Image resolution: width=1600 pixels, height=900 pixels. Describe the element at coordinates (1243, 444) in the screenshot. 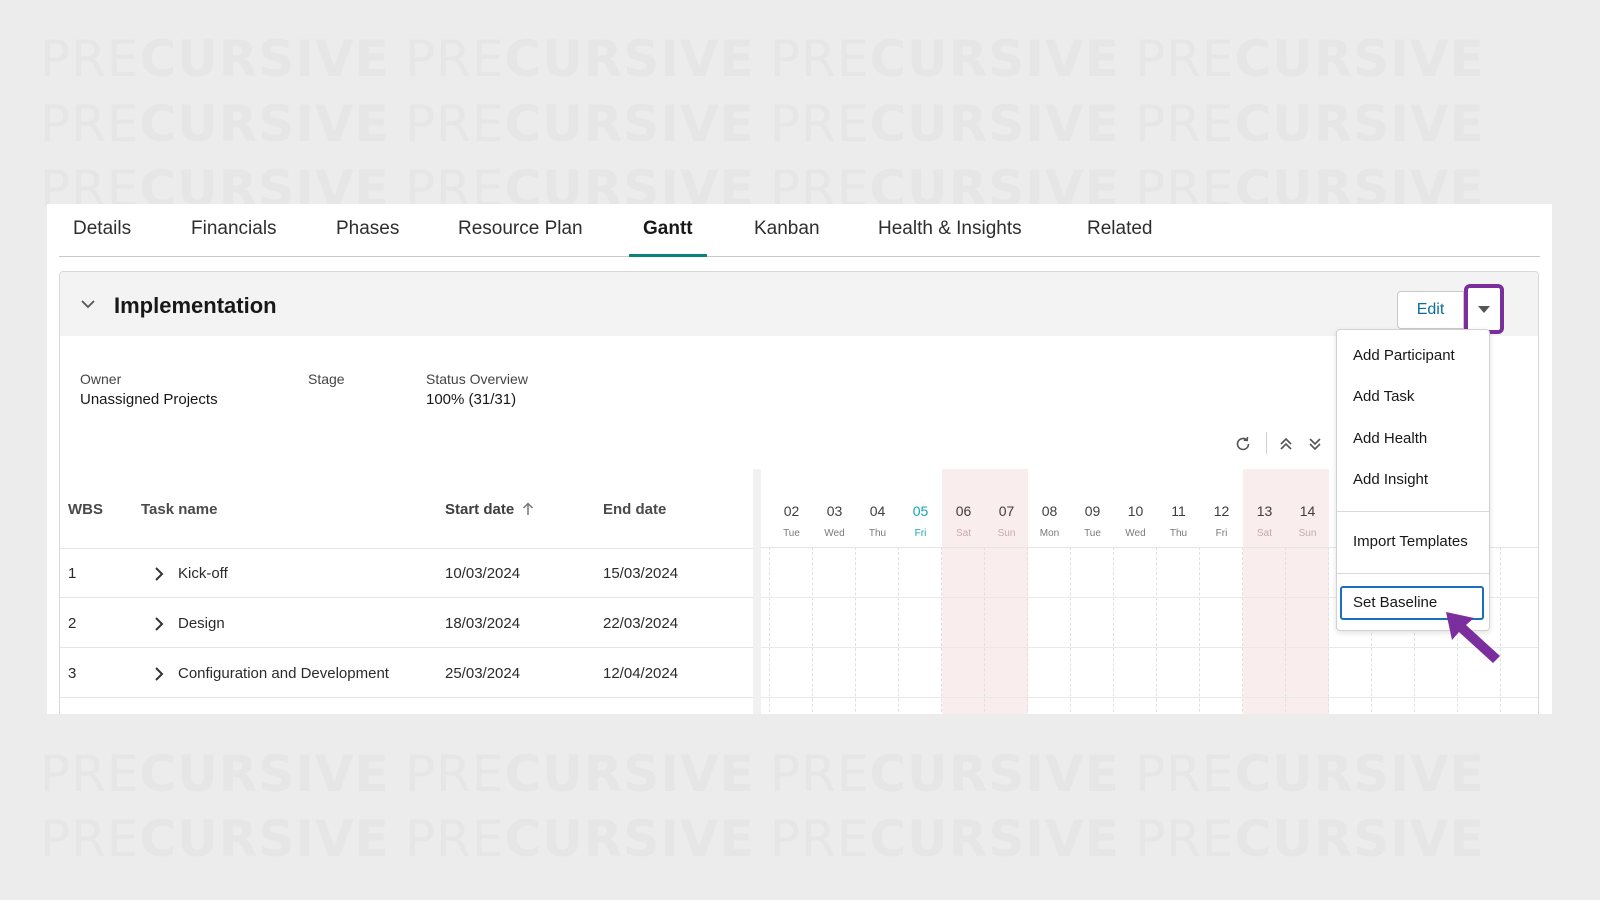

I see `refresh-button` at that location.